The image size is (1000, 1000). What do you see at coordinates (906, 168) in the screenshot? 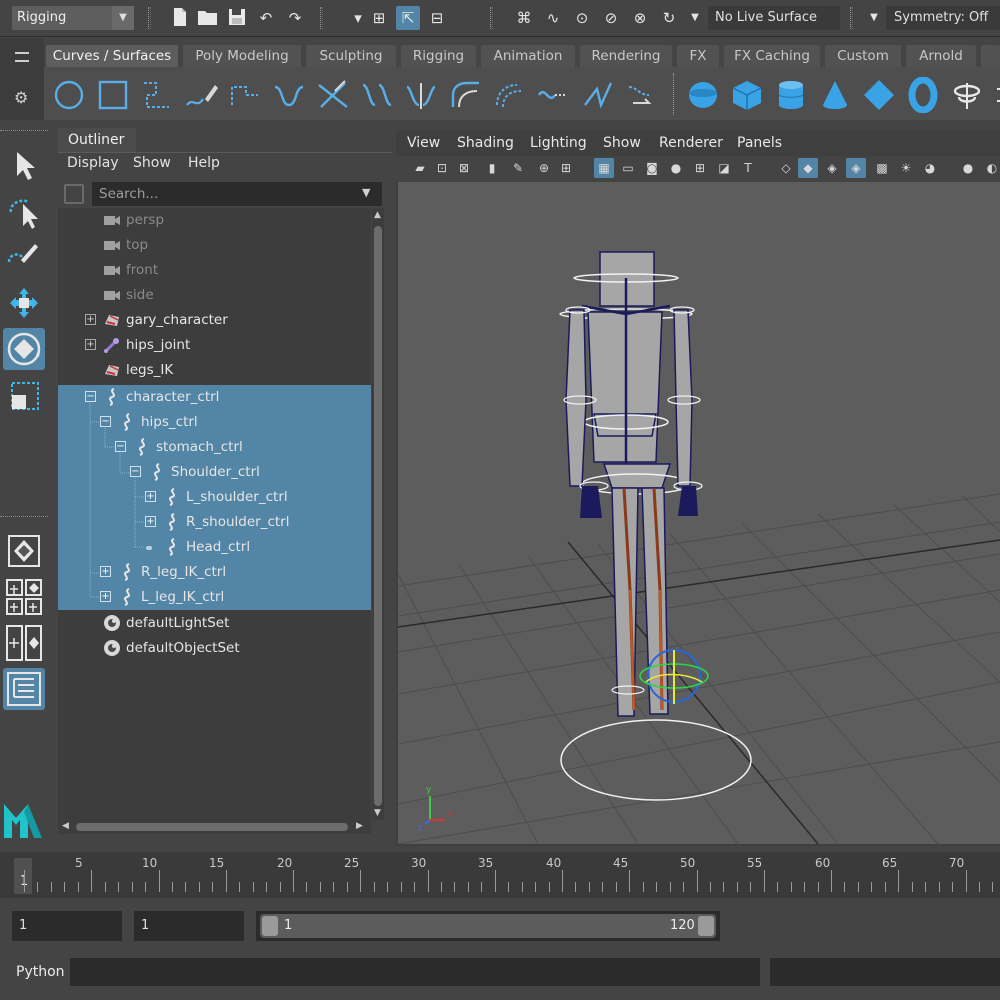
I see `use-all-lights-icon: ☀` at bounding box center [906, 168].